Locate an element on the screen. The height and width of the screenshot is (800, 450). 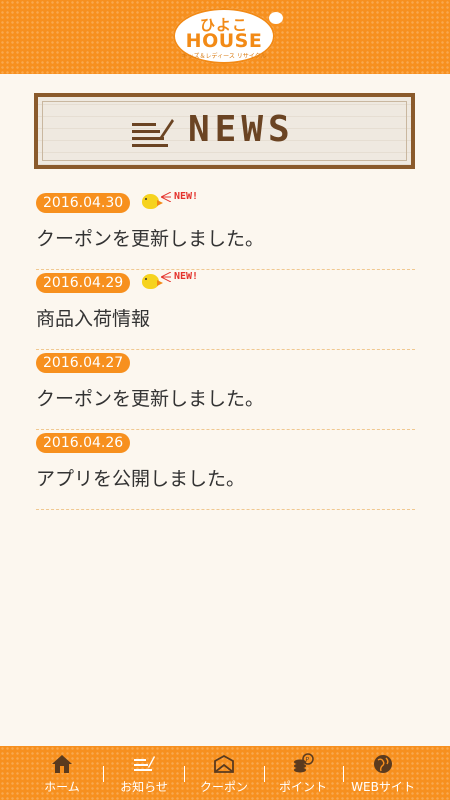
tab-label: ホーム is located at coordinates (62, 787).